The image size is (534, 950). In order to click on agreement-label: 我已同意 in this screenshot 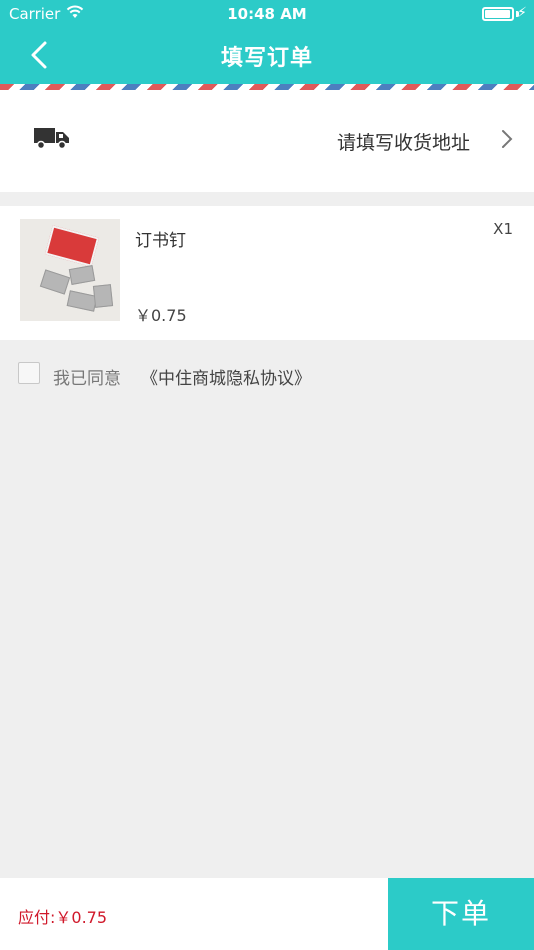, I will do `click(87, 379)`.